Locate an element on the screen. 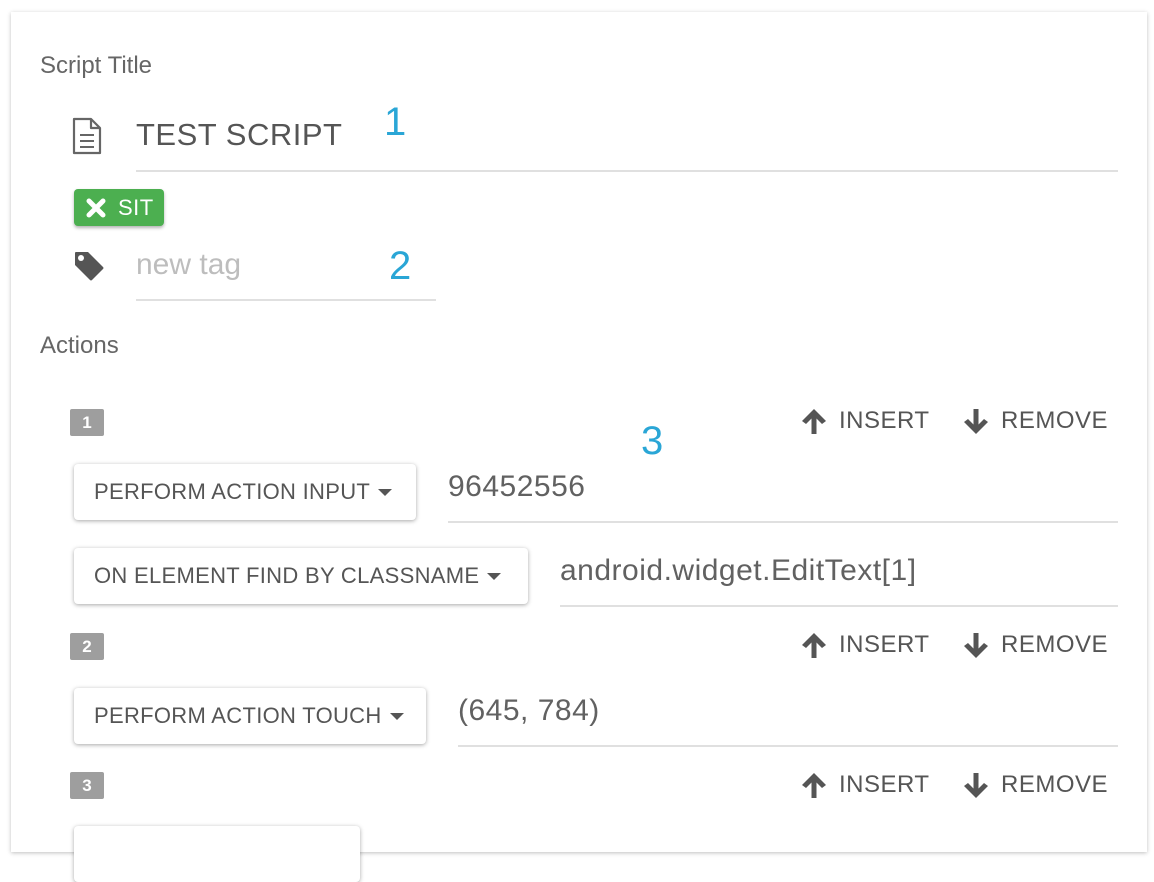 The width and height of the screenshot is (1154, 882). action-type-select: PERFORM ACTION TOUCH is located at coordinates (250, 716).